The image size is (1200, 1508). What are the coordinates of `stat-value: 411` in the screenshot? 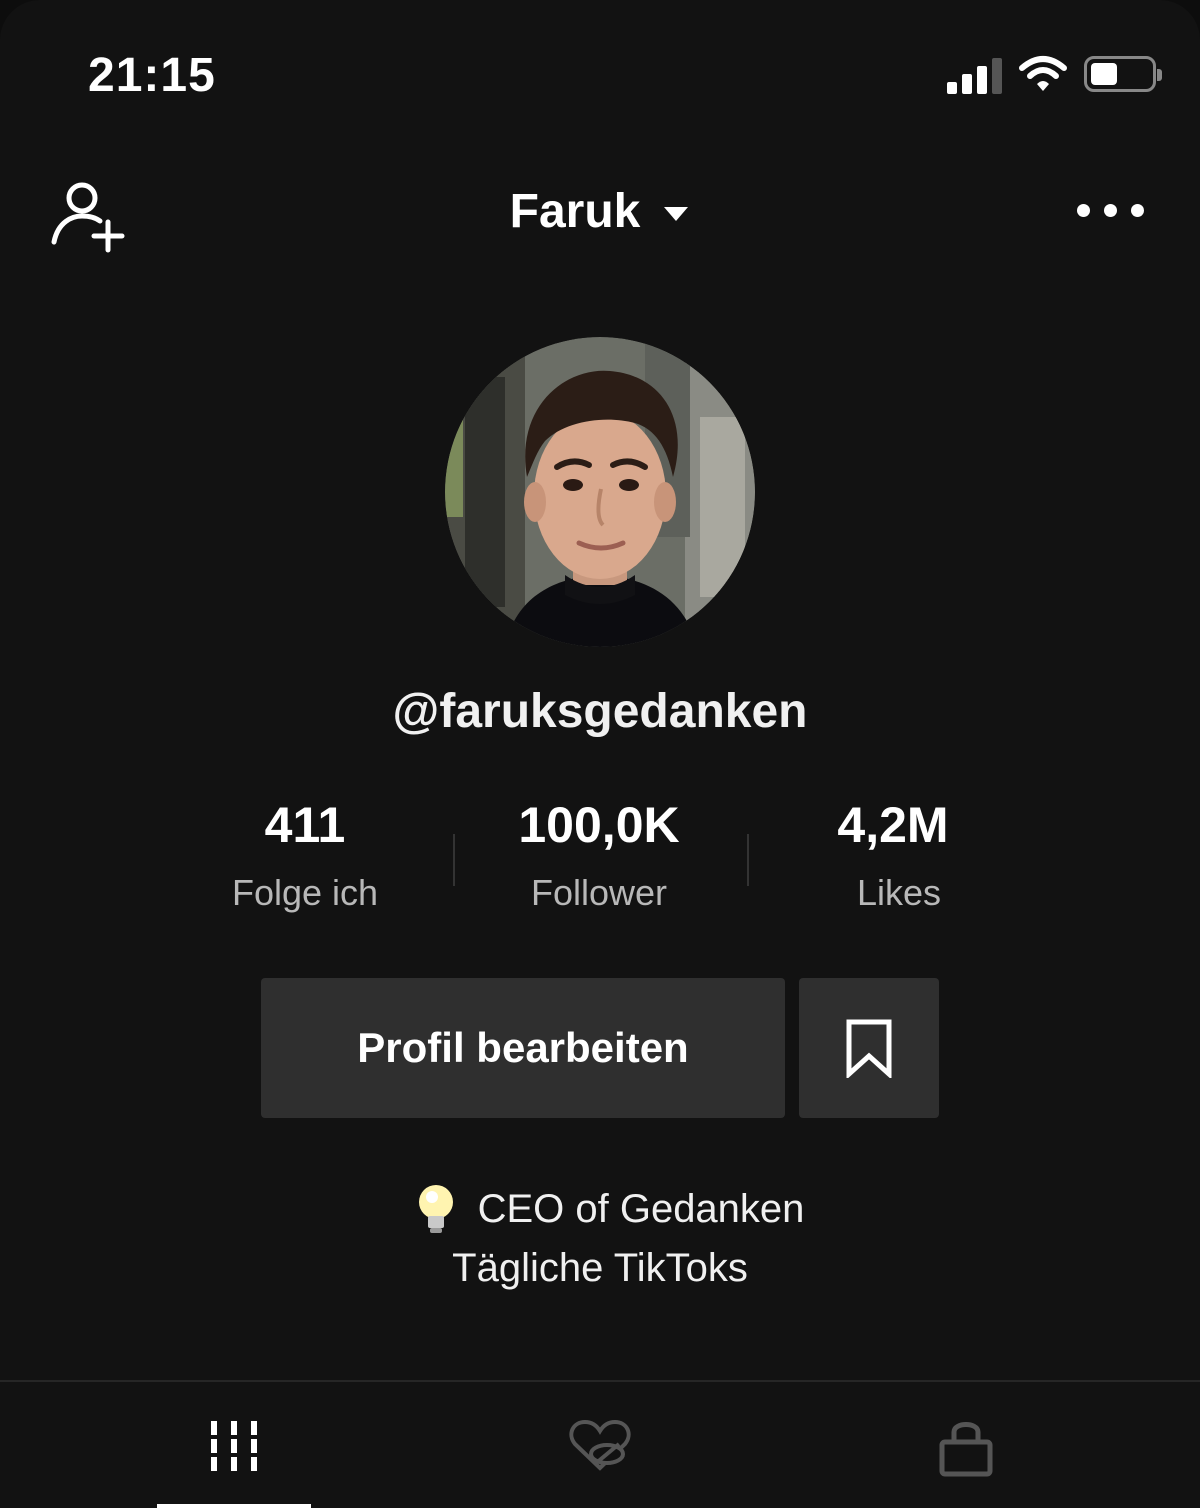 It's located at (305, 825).